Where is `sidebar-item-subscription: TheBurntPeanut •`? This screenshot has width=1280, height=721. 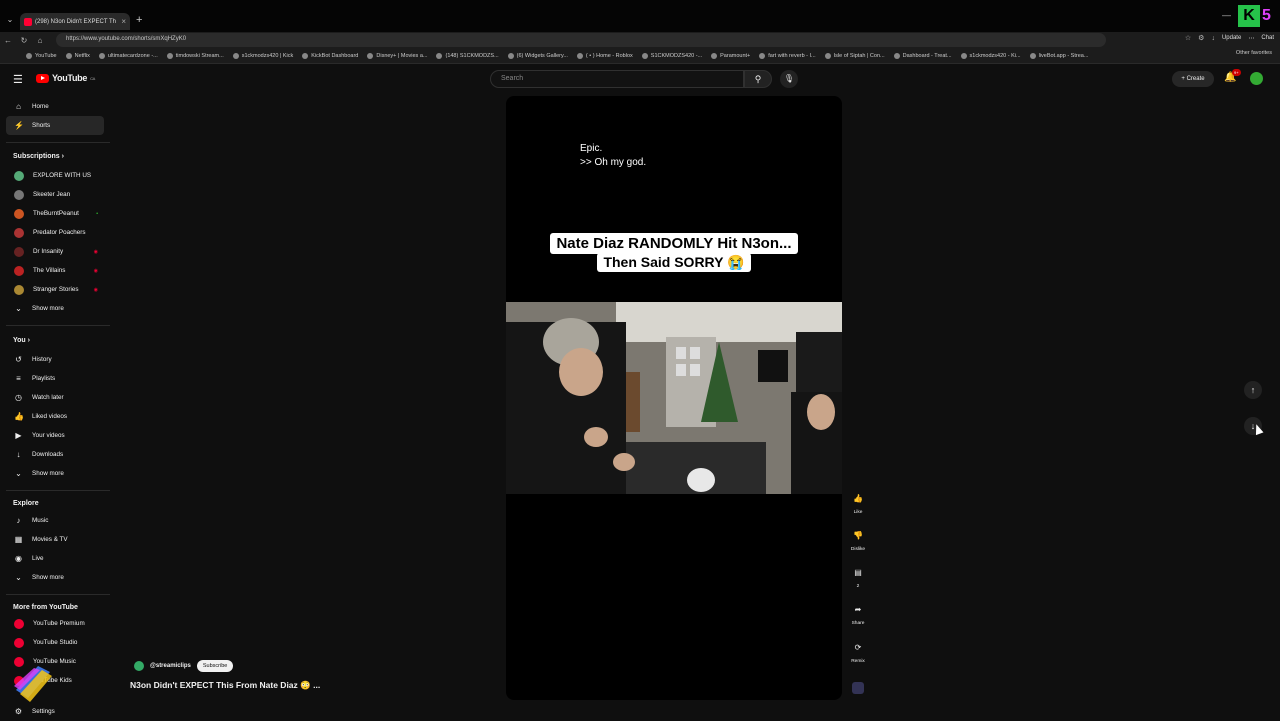
sidebar-item-subscription: TheBurntPeanut • is located at coordinates (55, 213).